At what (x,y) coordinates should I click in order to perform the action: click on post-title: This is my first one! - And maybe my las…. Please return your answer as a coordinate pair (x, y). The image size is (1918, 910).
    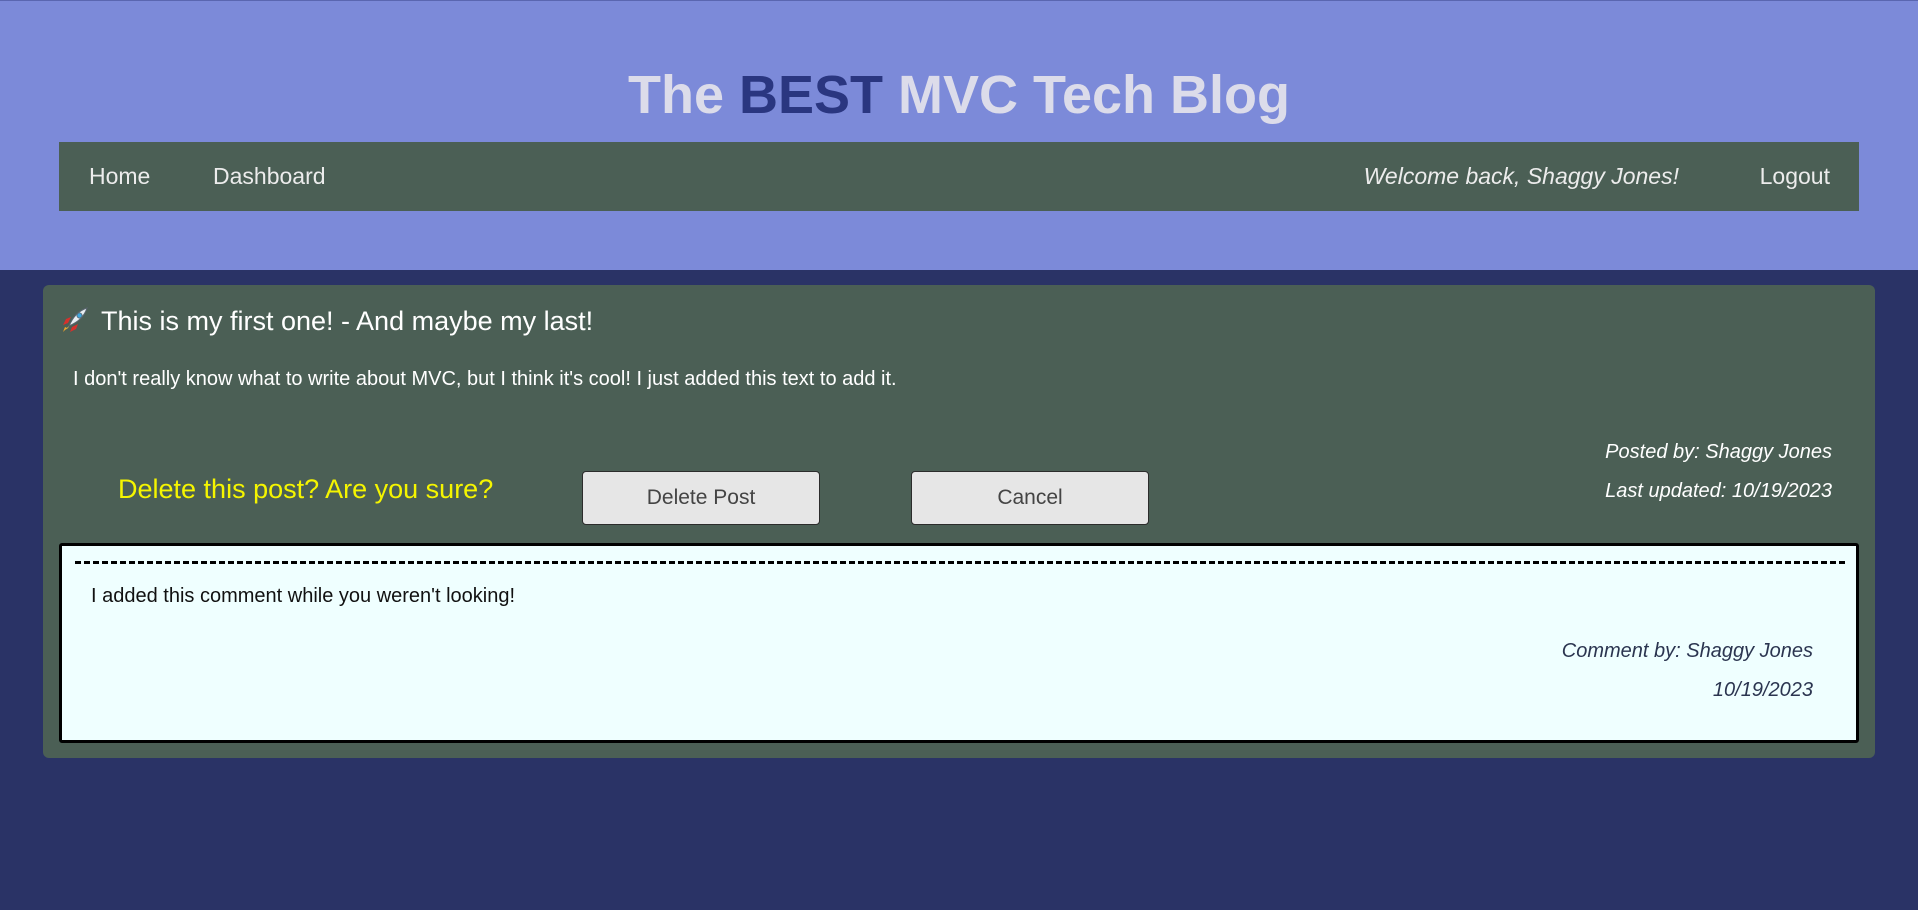
    Looking at the image, I should click on (326, 321).